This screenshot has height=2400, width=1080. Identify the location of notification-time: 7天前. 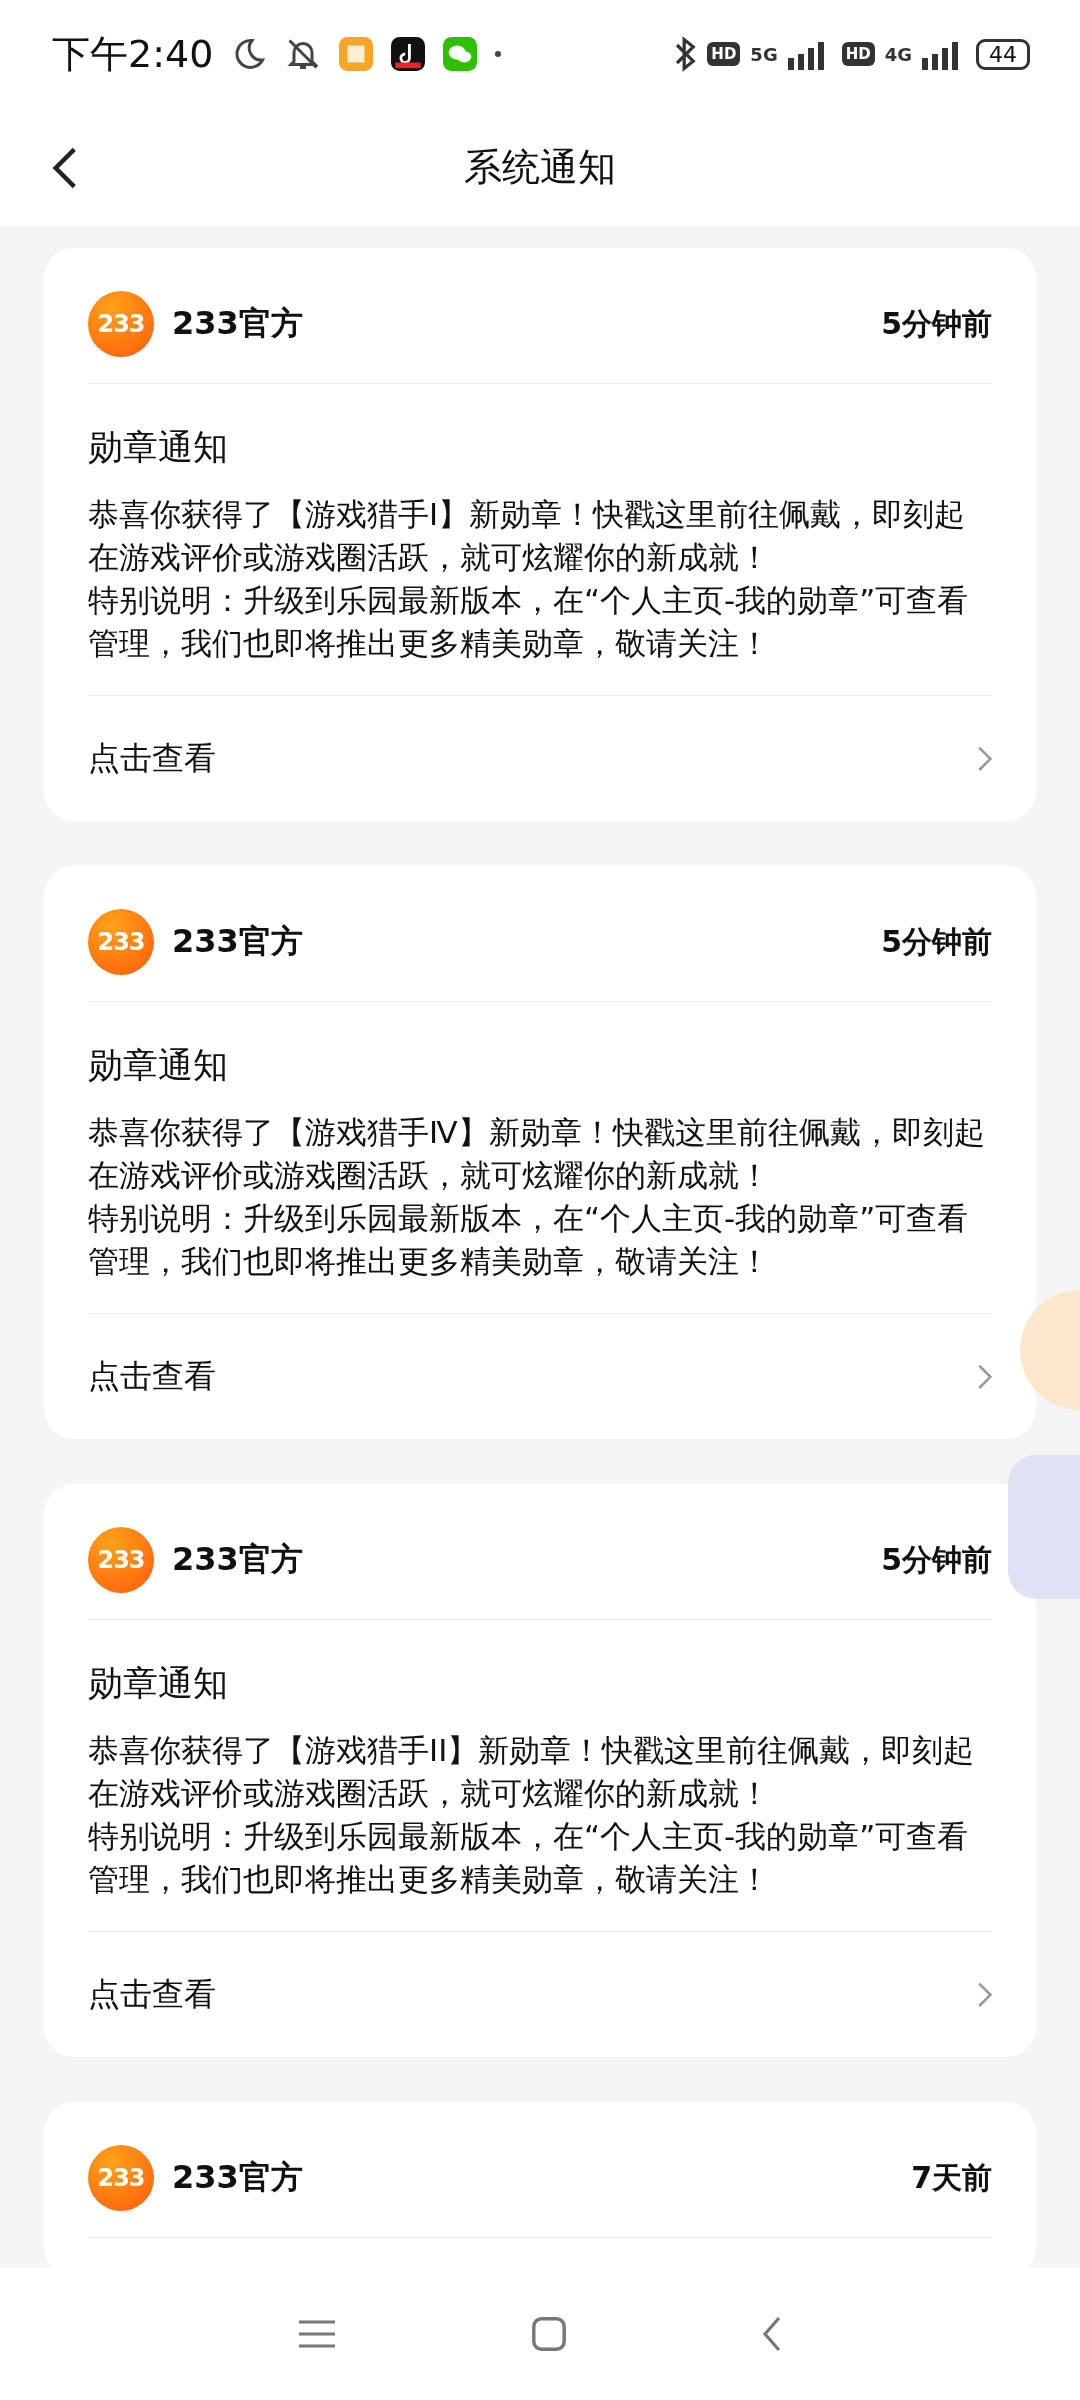
(951, 2177).